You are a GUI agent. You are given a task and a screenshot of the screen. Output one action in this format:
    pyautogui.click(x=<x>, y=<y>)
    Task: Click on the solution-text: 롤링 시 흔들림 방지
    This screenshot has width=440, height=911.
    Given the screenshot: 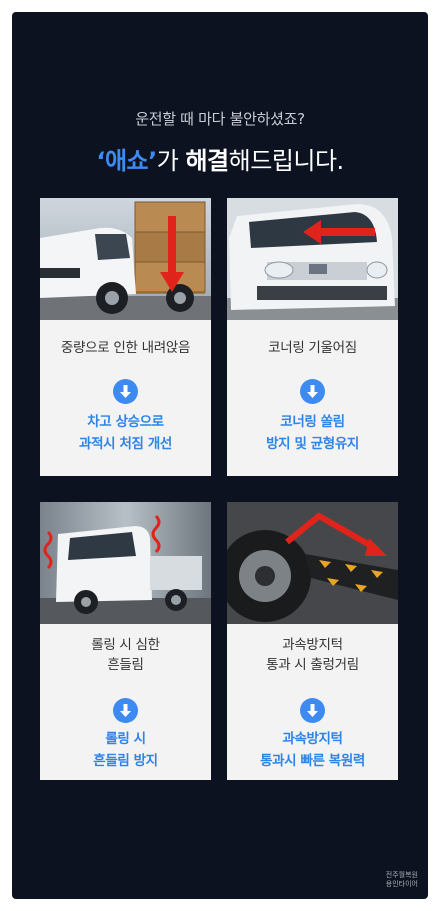 What is the action you would take?
    pyautogui.click(x=125, y=750)
    